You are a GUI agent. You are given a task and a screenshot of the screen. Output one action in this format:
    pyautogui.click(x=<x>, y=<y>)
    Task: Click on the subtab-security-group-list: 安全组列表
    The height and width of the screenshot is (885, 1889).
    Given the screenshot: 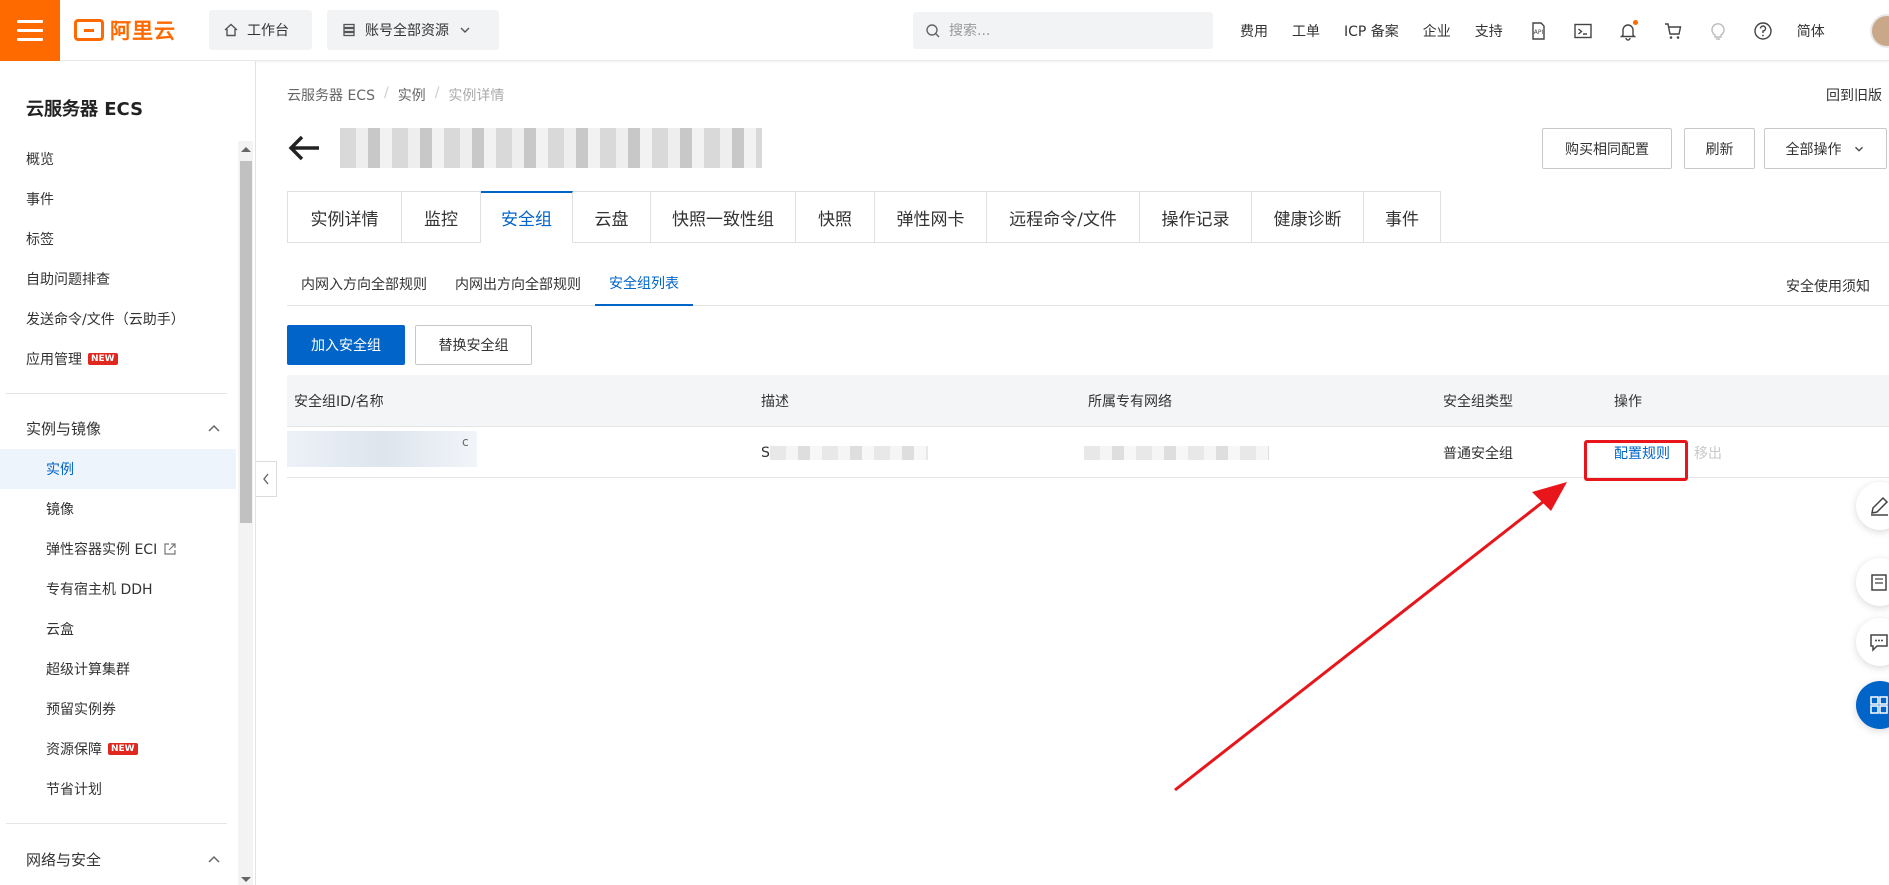 What is the action you would take?
    pyautogui.click(x=644, y=283)
    